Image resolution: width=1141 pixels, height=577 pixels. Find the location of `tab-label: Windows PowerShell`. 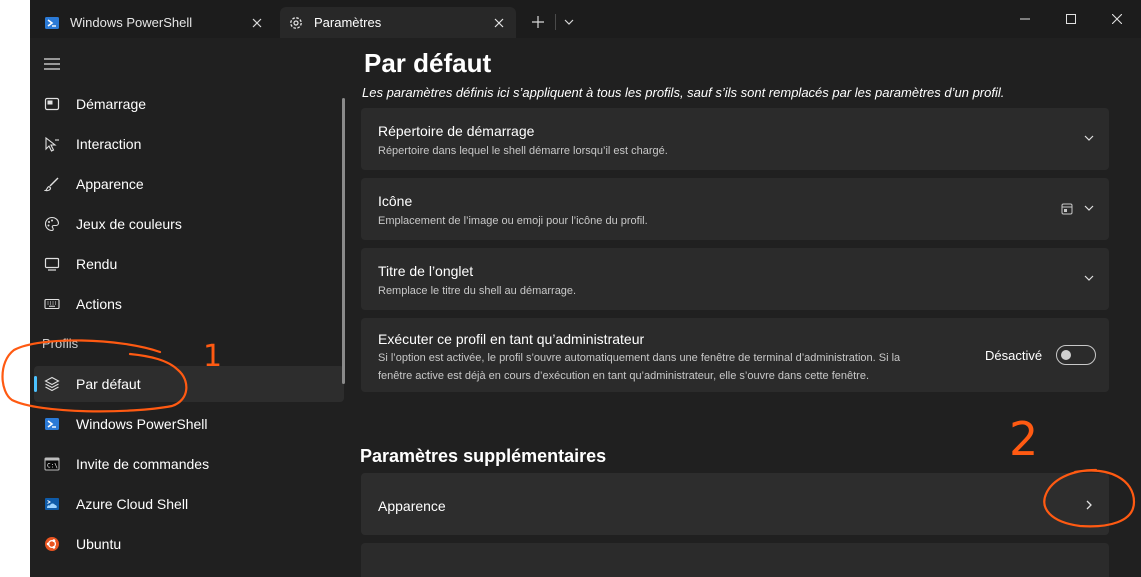

tab-label: Windows PowerShell is located at coordinates (131, 22).